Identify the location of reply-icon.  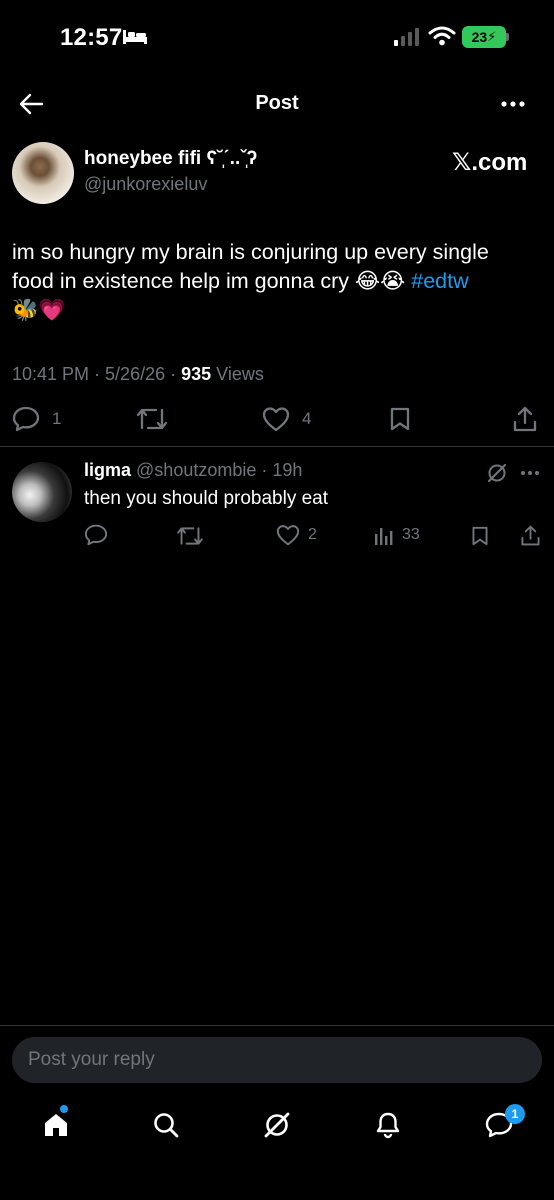
(26, 419).